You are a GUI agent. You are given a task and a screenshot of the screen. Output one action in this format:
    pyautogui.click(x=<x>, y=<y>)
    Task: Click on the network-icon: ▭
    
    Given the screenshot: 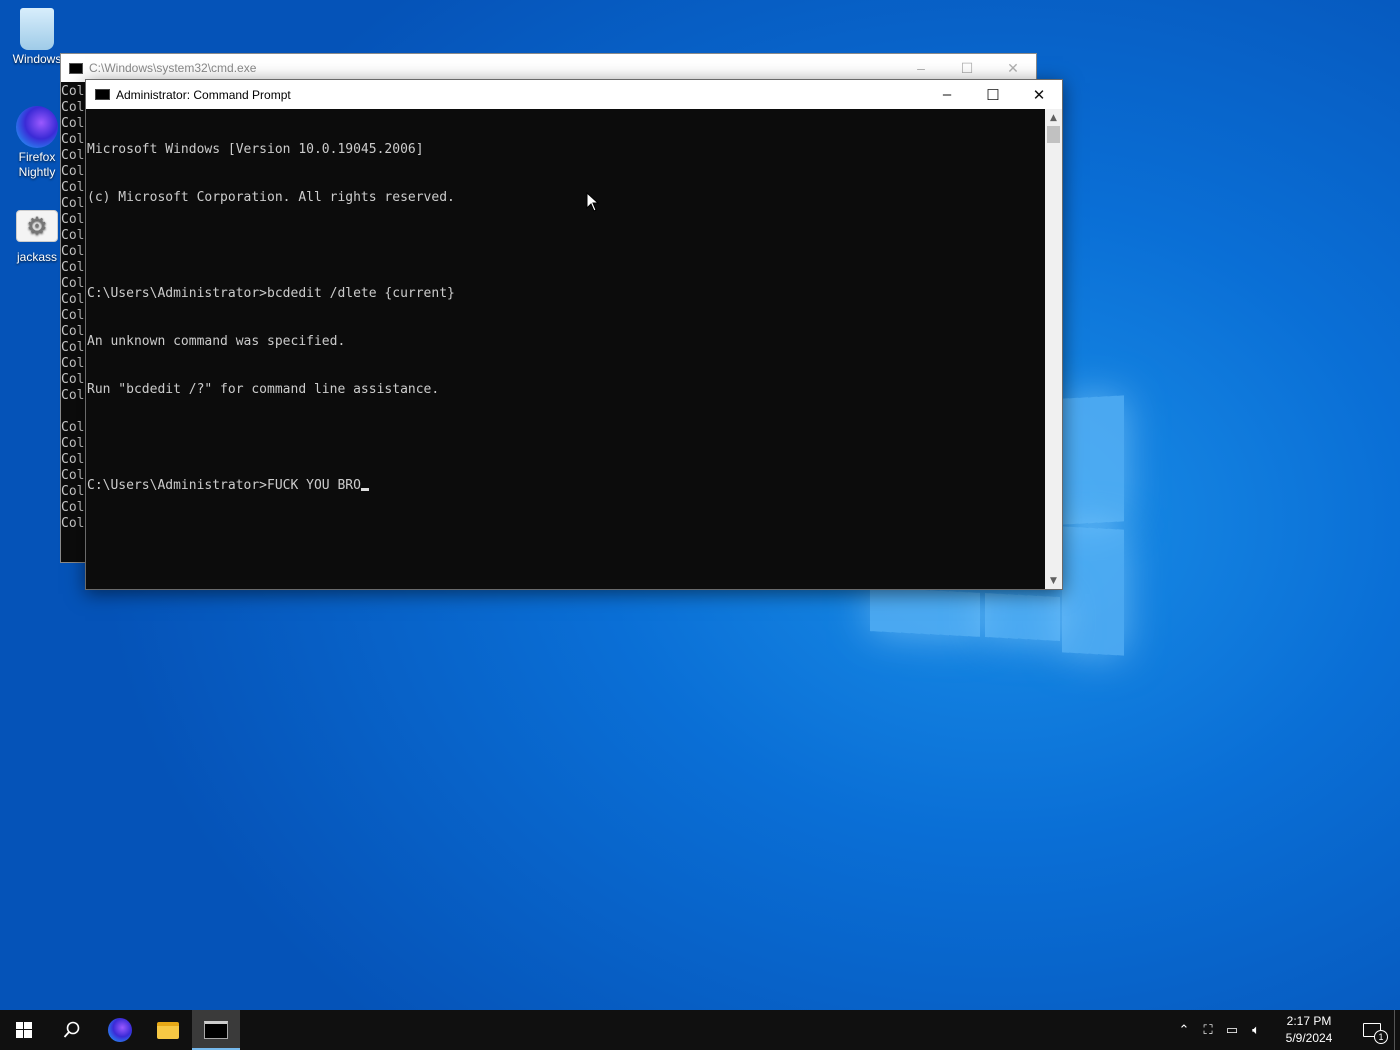 What is the action you would take?
    pyautogui.click(x=1232, y=1030)
    